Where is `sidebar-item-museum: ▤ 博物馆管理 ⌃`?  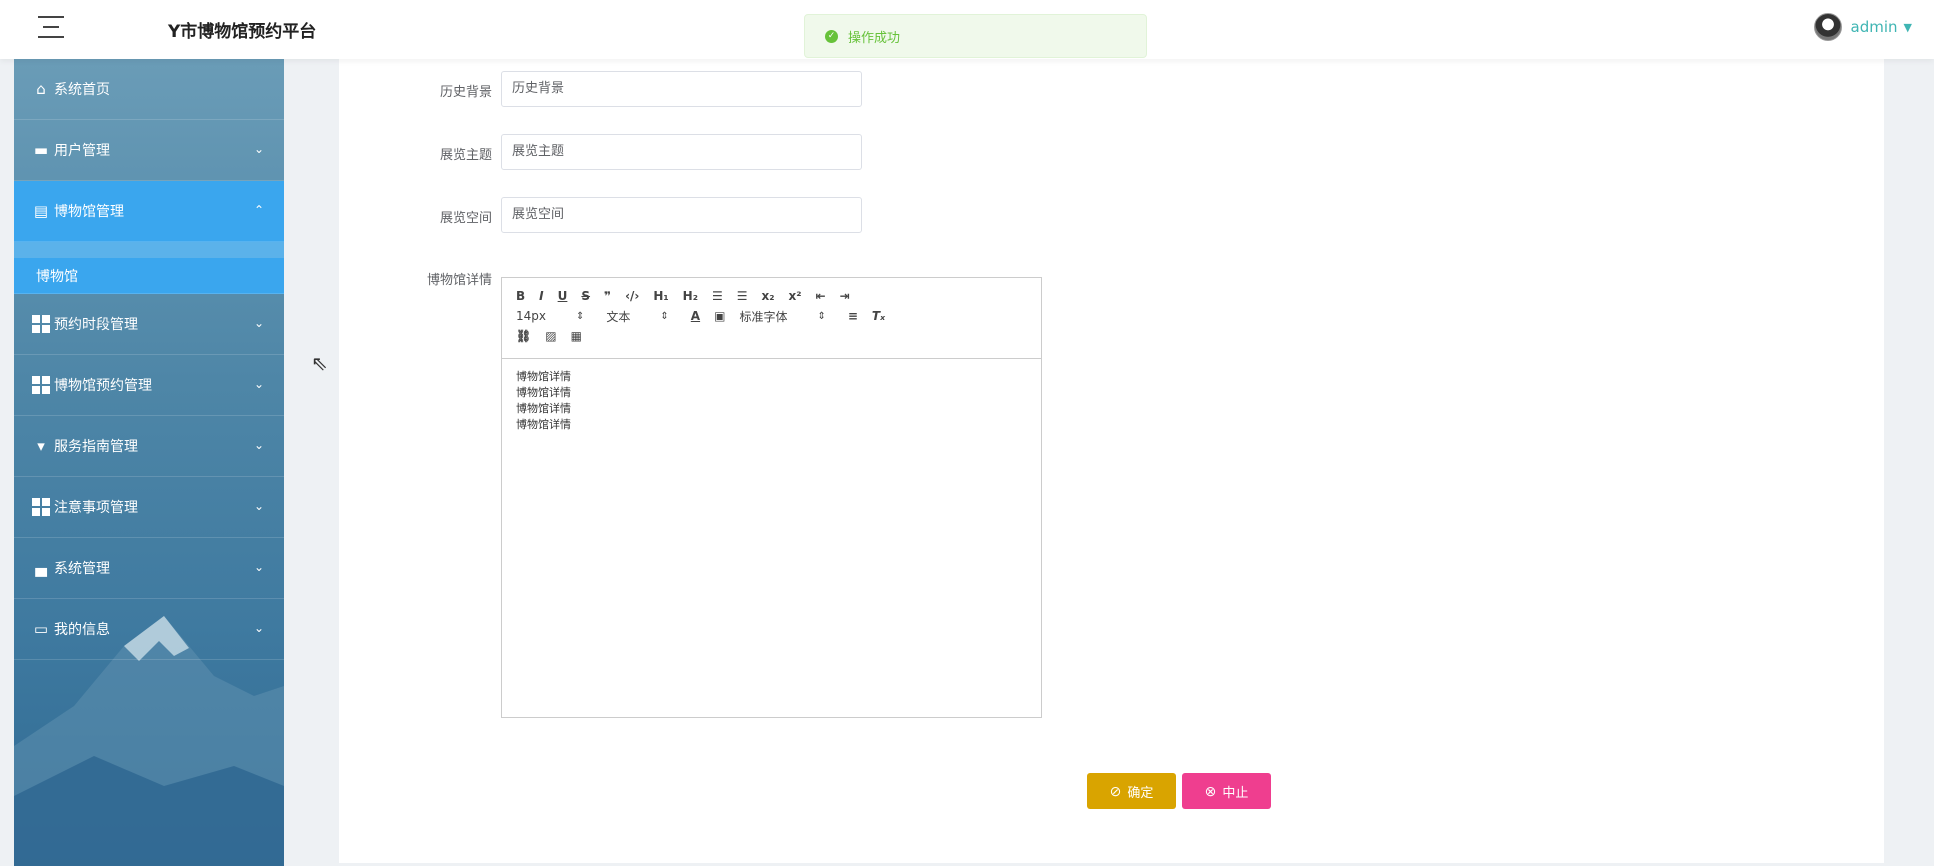
sidebar-item-museum: ▤ 博物馆管理 ⌃ is located at coordinates (149, 211).